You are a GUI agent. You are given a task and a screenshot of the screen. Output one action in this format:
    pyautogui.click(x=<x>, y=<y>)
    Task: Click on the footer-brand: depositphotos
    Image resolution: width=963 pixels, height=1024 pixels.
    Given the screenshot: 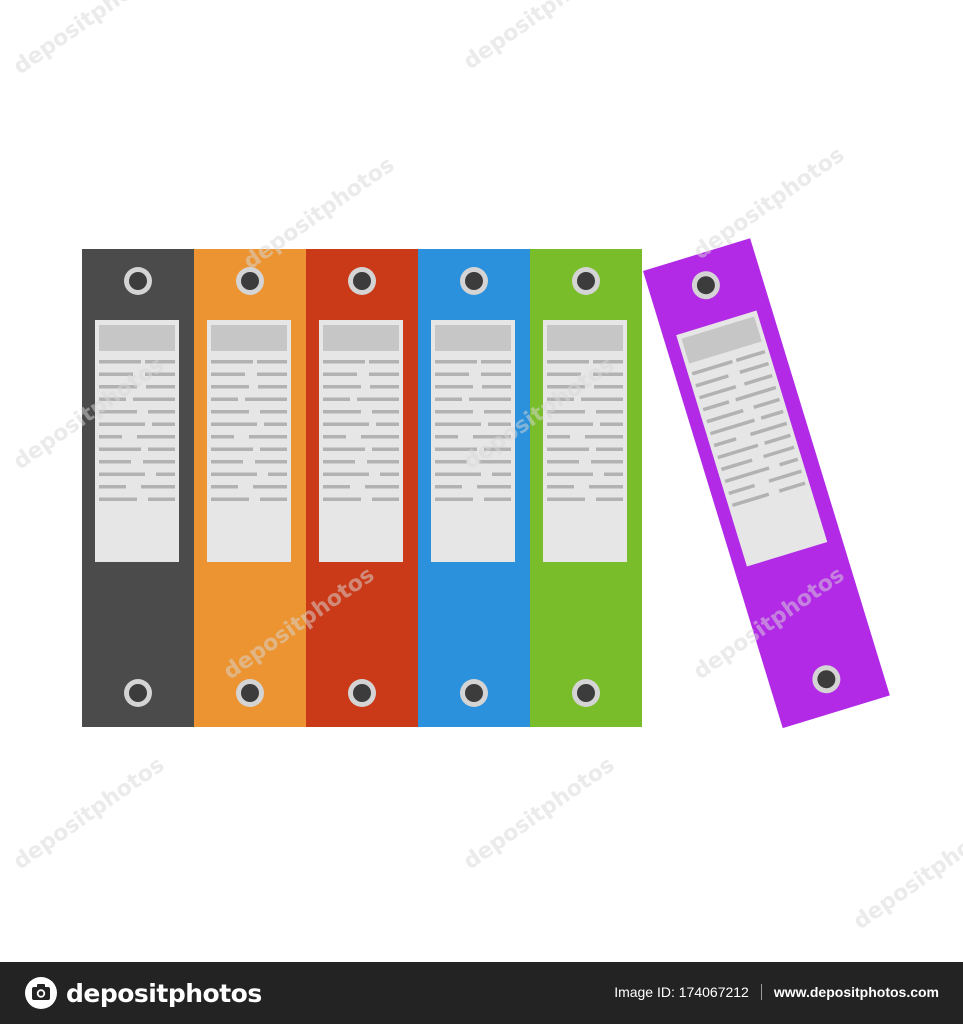 What is the action you would take?
    pyautogui.click(x=143, y=993)
    